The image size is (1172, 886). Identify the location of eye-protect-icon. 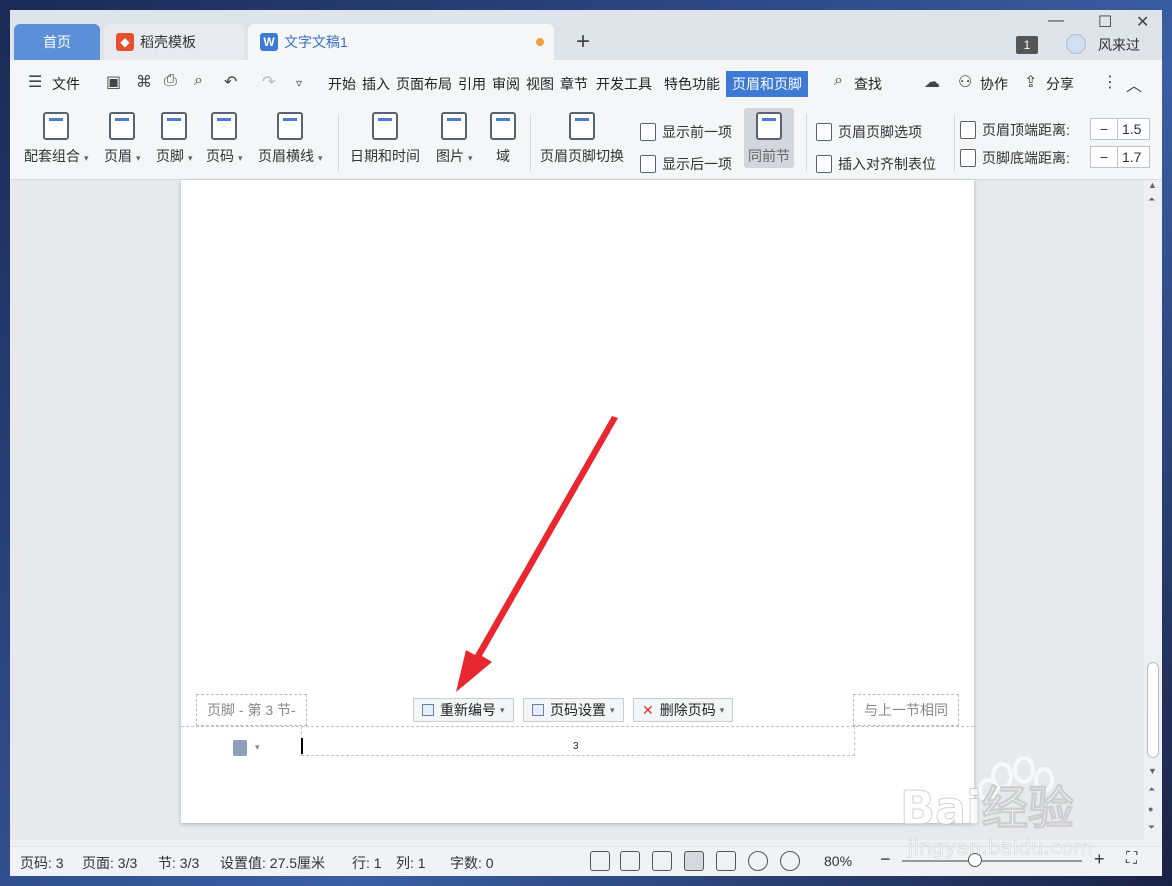
(790, 861).